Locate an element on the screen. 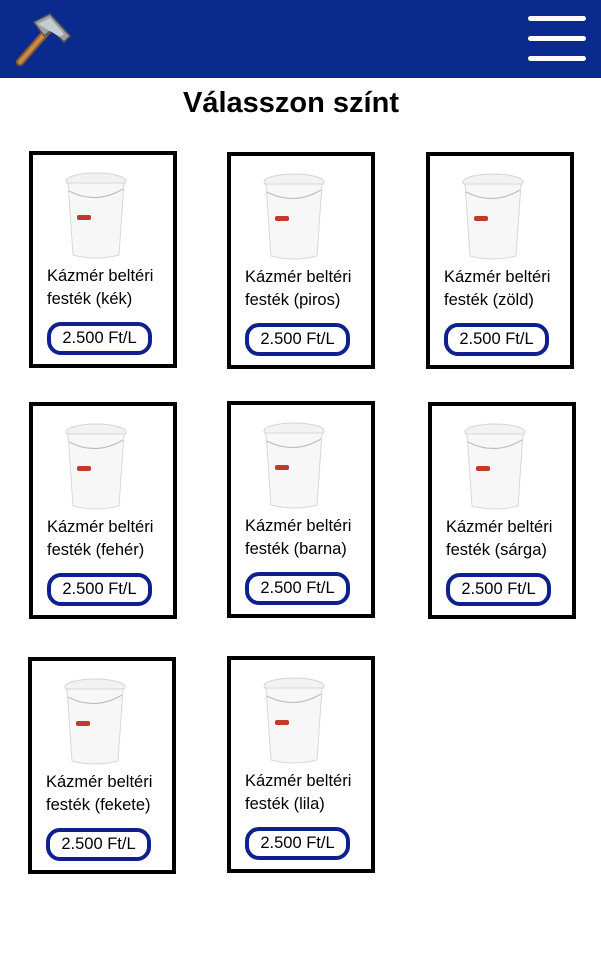  hamburger-menu-icon is located at coordinates (557, 39).